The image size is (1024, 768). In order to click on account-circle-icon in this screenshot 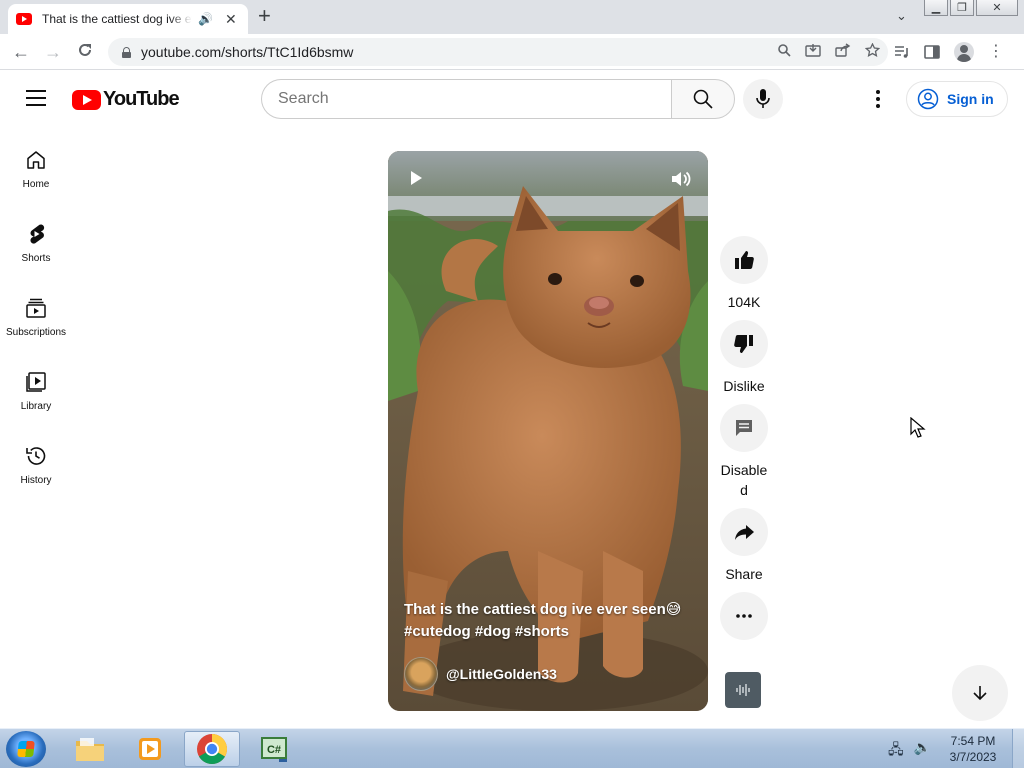, I will do `click(928, 99)`.